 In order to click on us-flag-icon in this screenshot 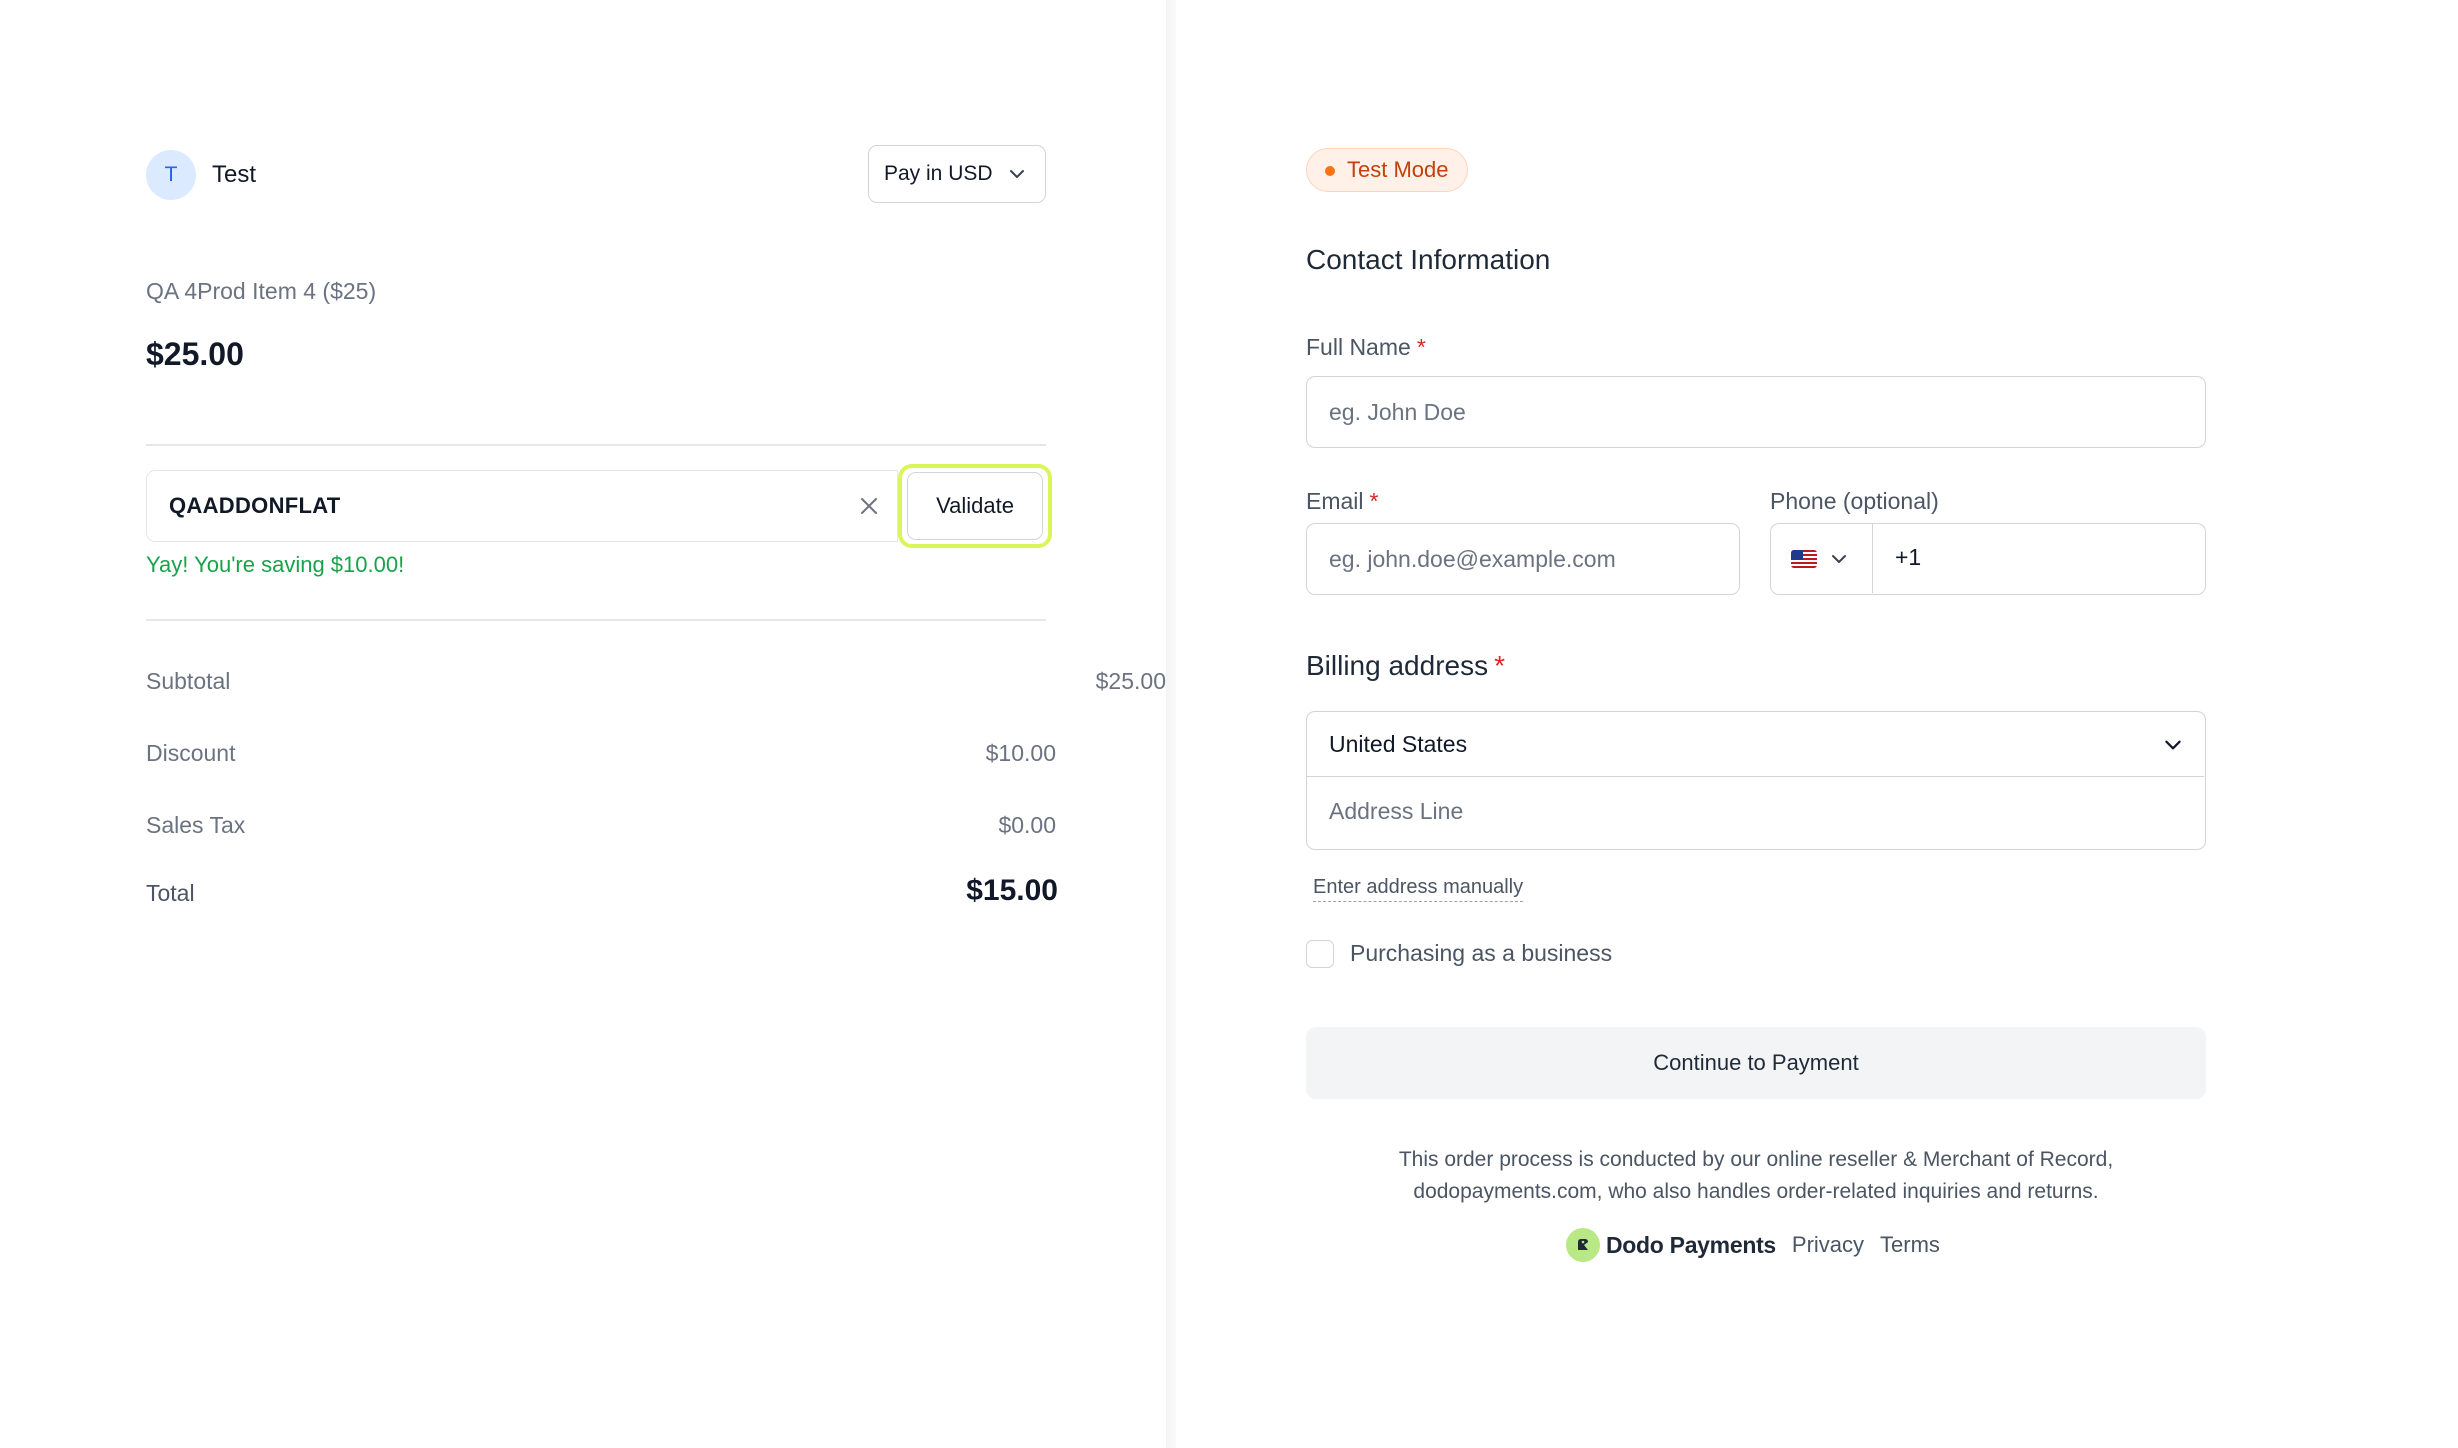, I will do `click(1804, 558)`.